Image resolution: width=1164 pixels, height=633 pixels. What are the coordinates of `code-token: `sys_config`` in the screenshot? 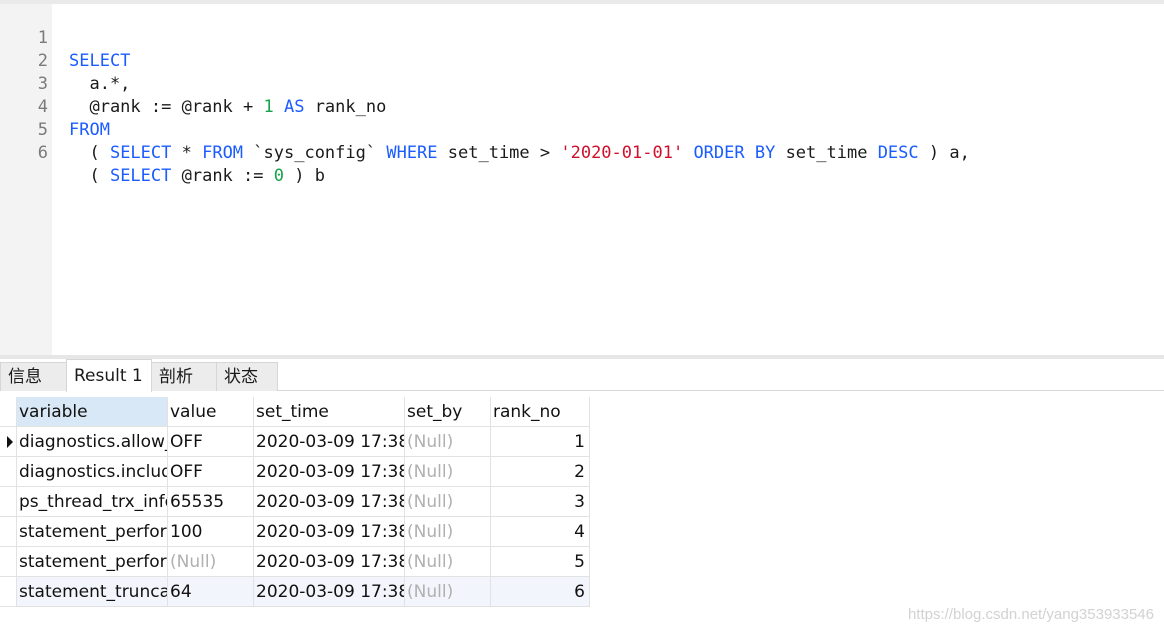 It's located at (315, 153).